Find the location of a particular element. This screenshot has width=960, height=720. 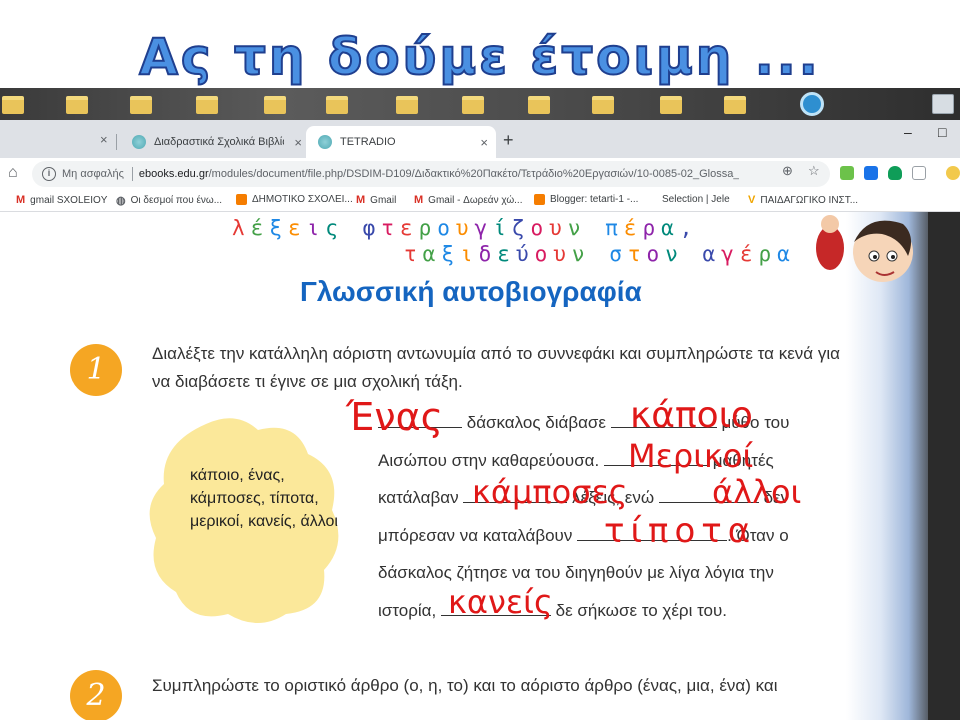

text-segment: κατάλαβαν is located at coordinates (418, 497).